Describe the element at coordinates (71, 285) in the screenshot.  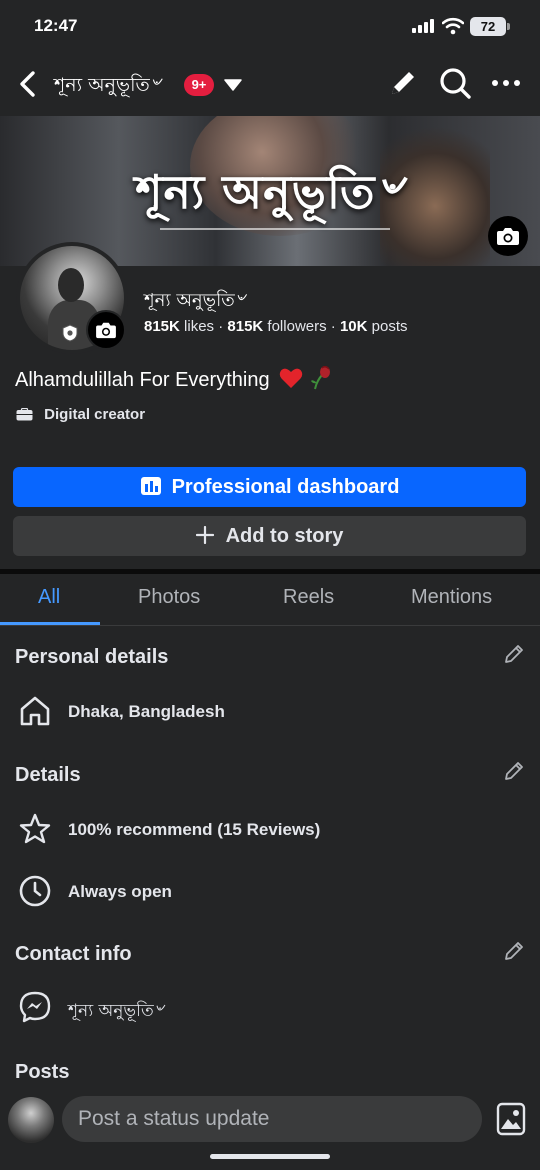
I see `avatar-photo-head` at that location.